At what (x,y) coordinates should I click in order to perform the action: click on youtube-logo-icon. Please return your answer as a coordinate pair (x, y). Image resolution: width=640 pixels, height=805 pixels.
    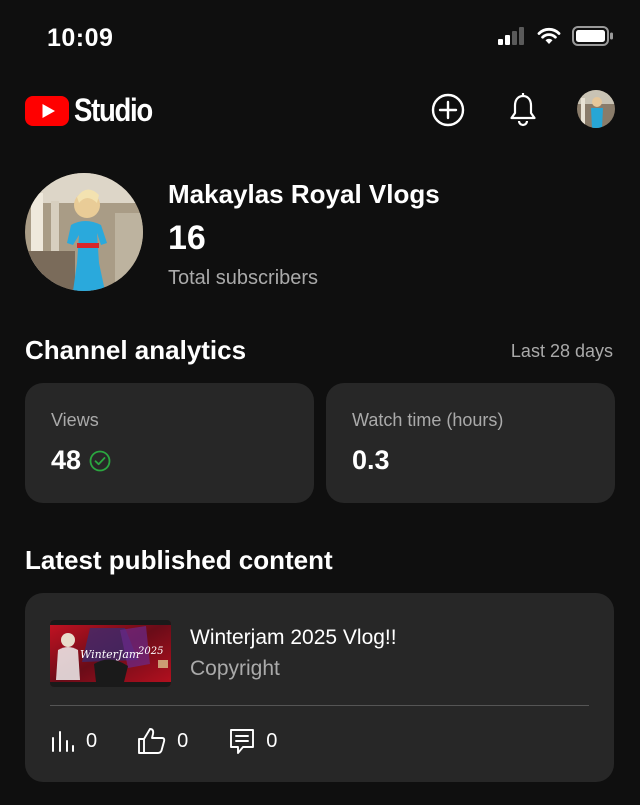
    Looking at the image, I should click on (47, 110).